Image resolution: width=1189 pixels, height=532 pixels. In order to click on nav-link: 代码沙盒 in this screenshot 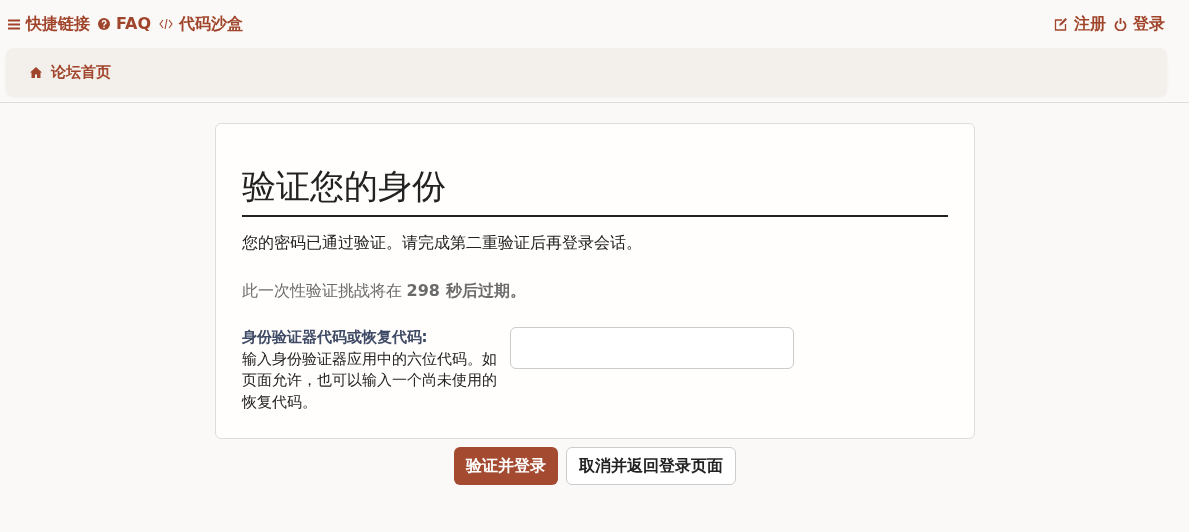, I will do `click(201, 24)`.